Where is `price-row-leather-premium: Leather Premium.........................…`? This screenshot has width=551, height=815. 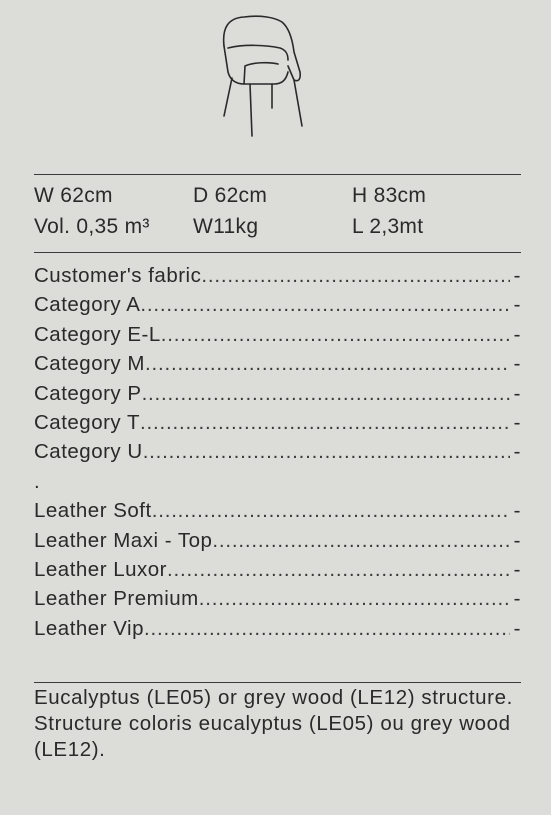 price-row-leather-premium: Leather Premium.........................… is located at coordinates (277, 601).